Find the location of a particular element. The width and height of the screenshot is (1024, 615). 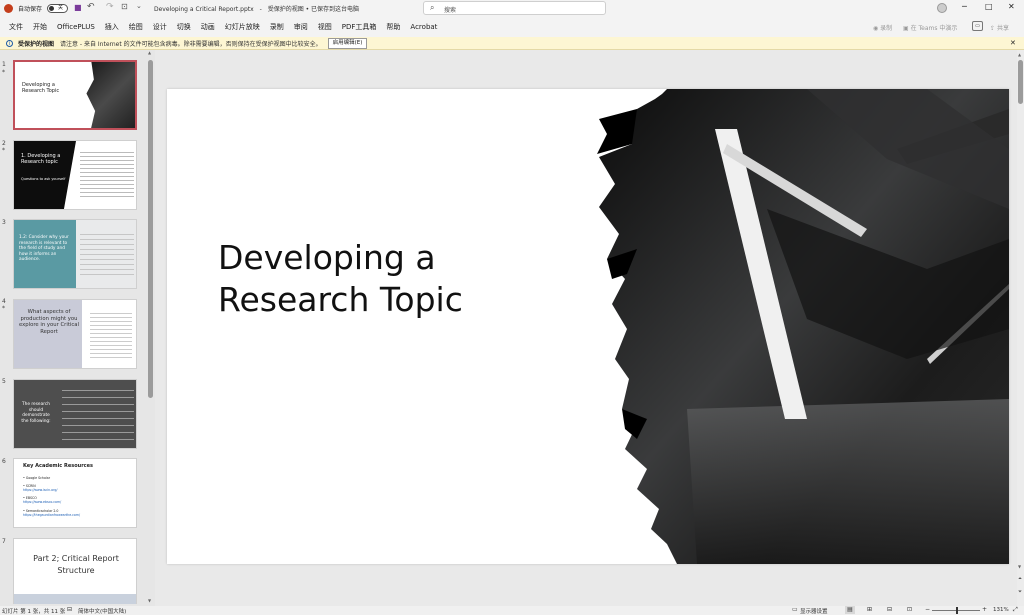

menu-officeplus: OfficePLUS is located at coordinates (76, 27).